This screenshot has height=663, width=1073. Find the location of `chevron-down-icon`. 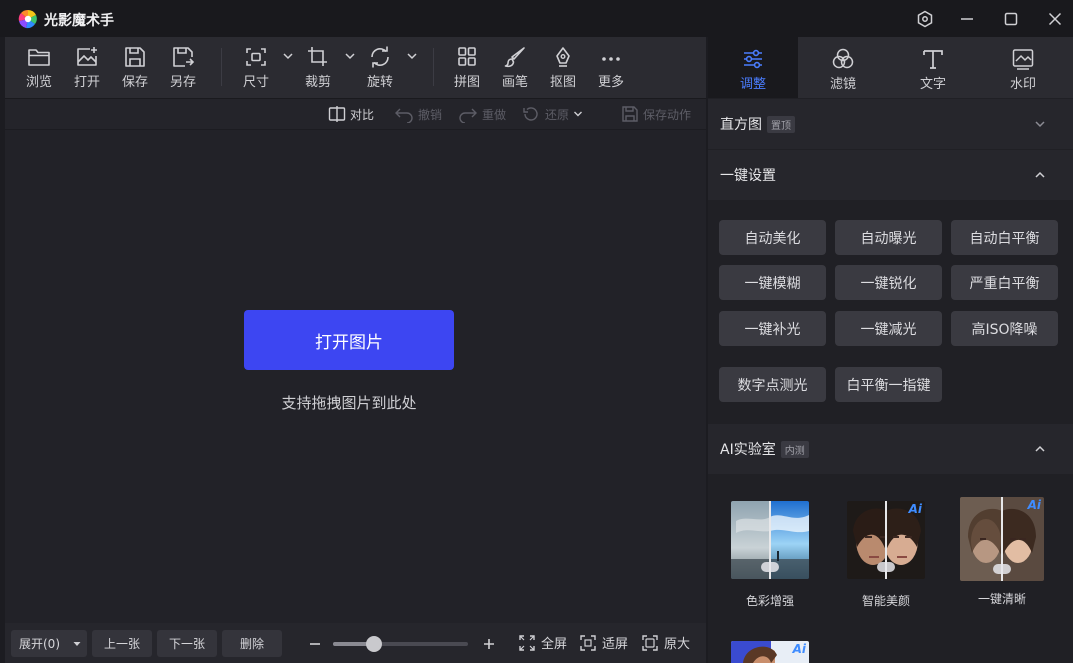

chevron-down-icon is located at coordinates (1040, 124).